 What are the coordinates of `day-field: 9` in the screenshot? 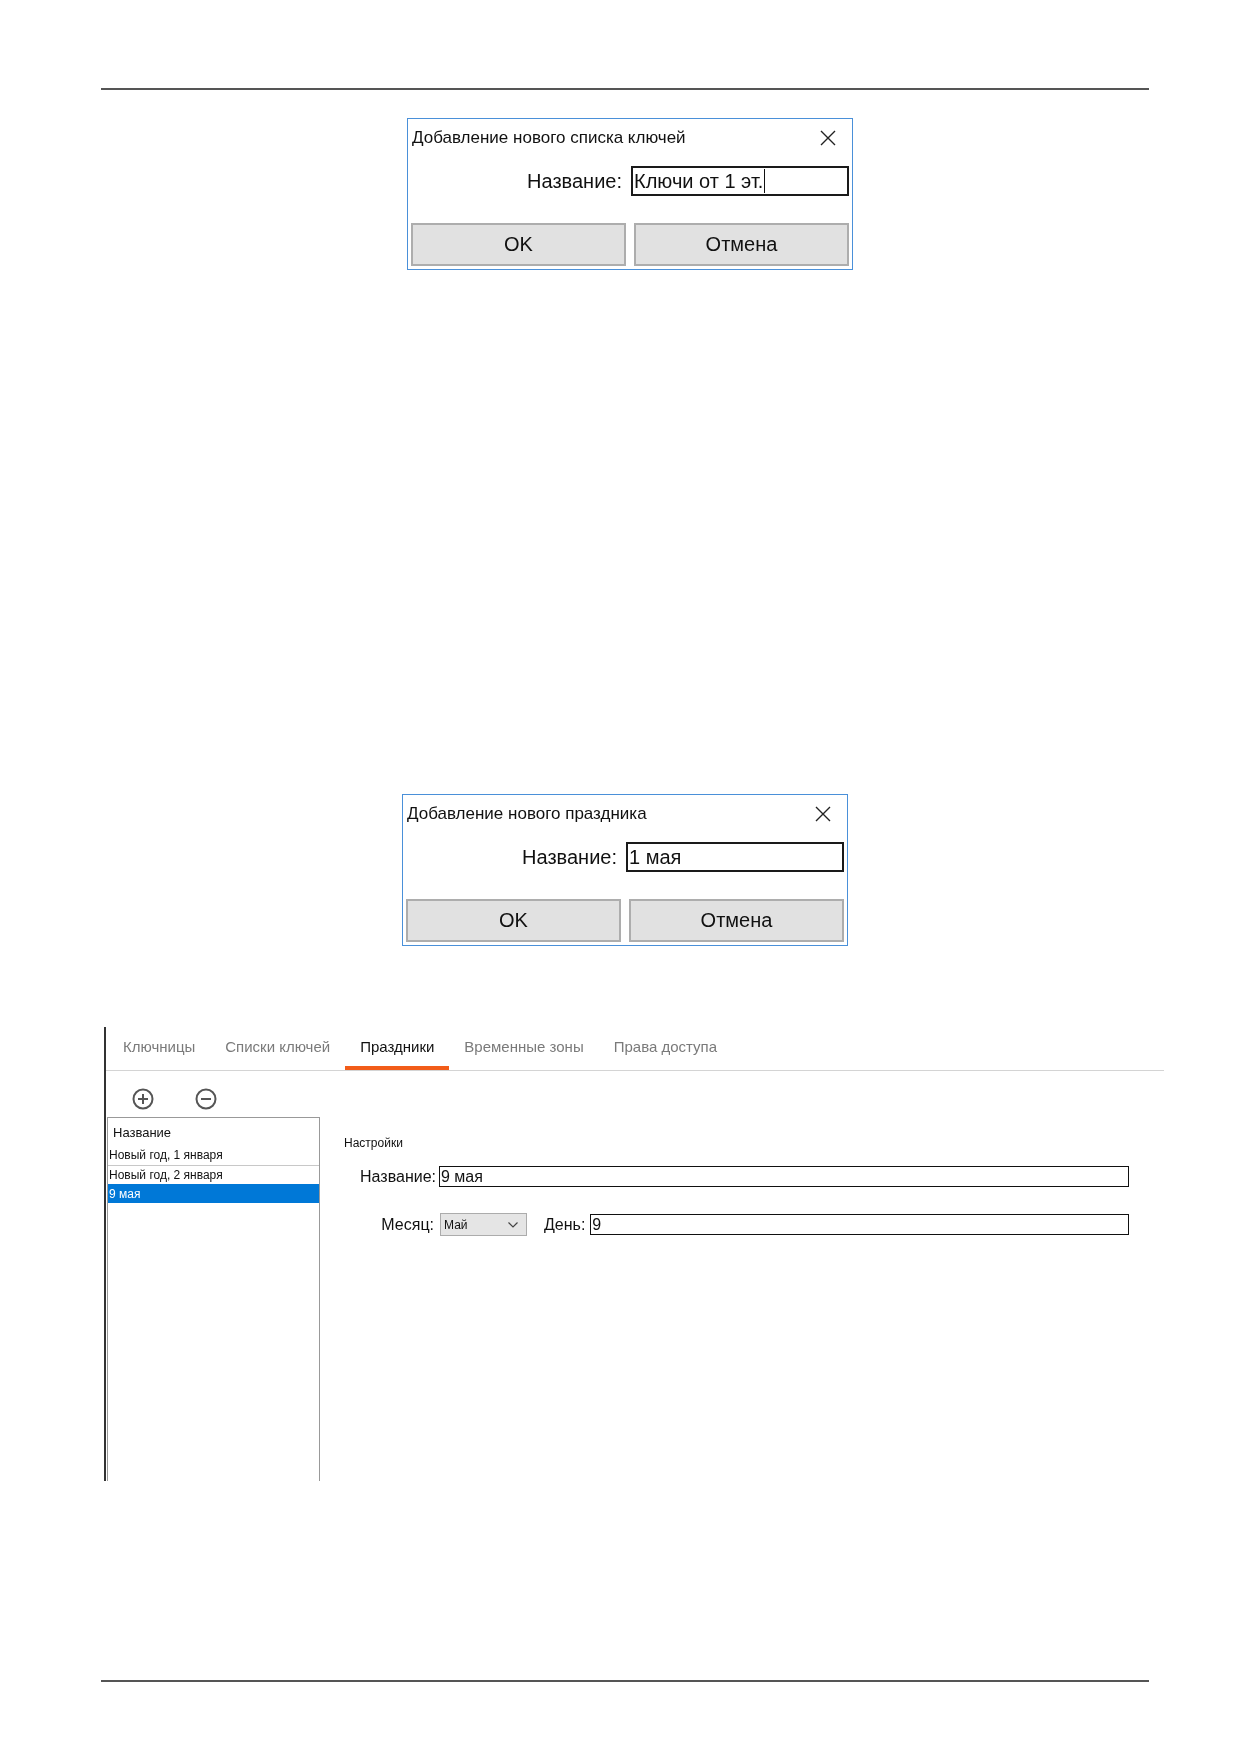 It's located at (859, 1224).